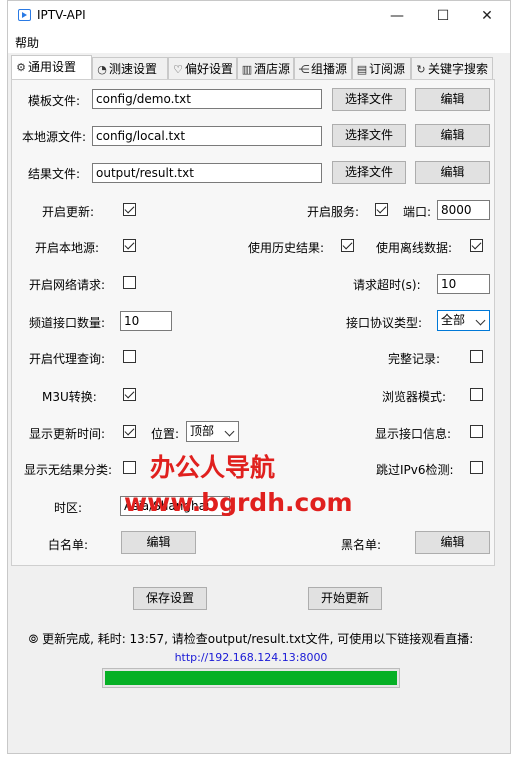  I want to click on open-update-label: 开启更新:, so click(68, 212).